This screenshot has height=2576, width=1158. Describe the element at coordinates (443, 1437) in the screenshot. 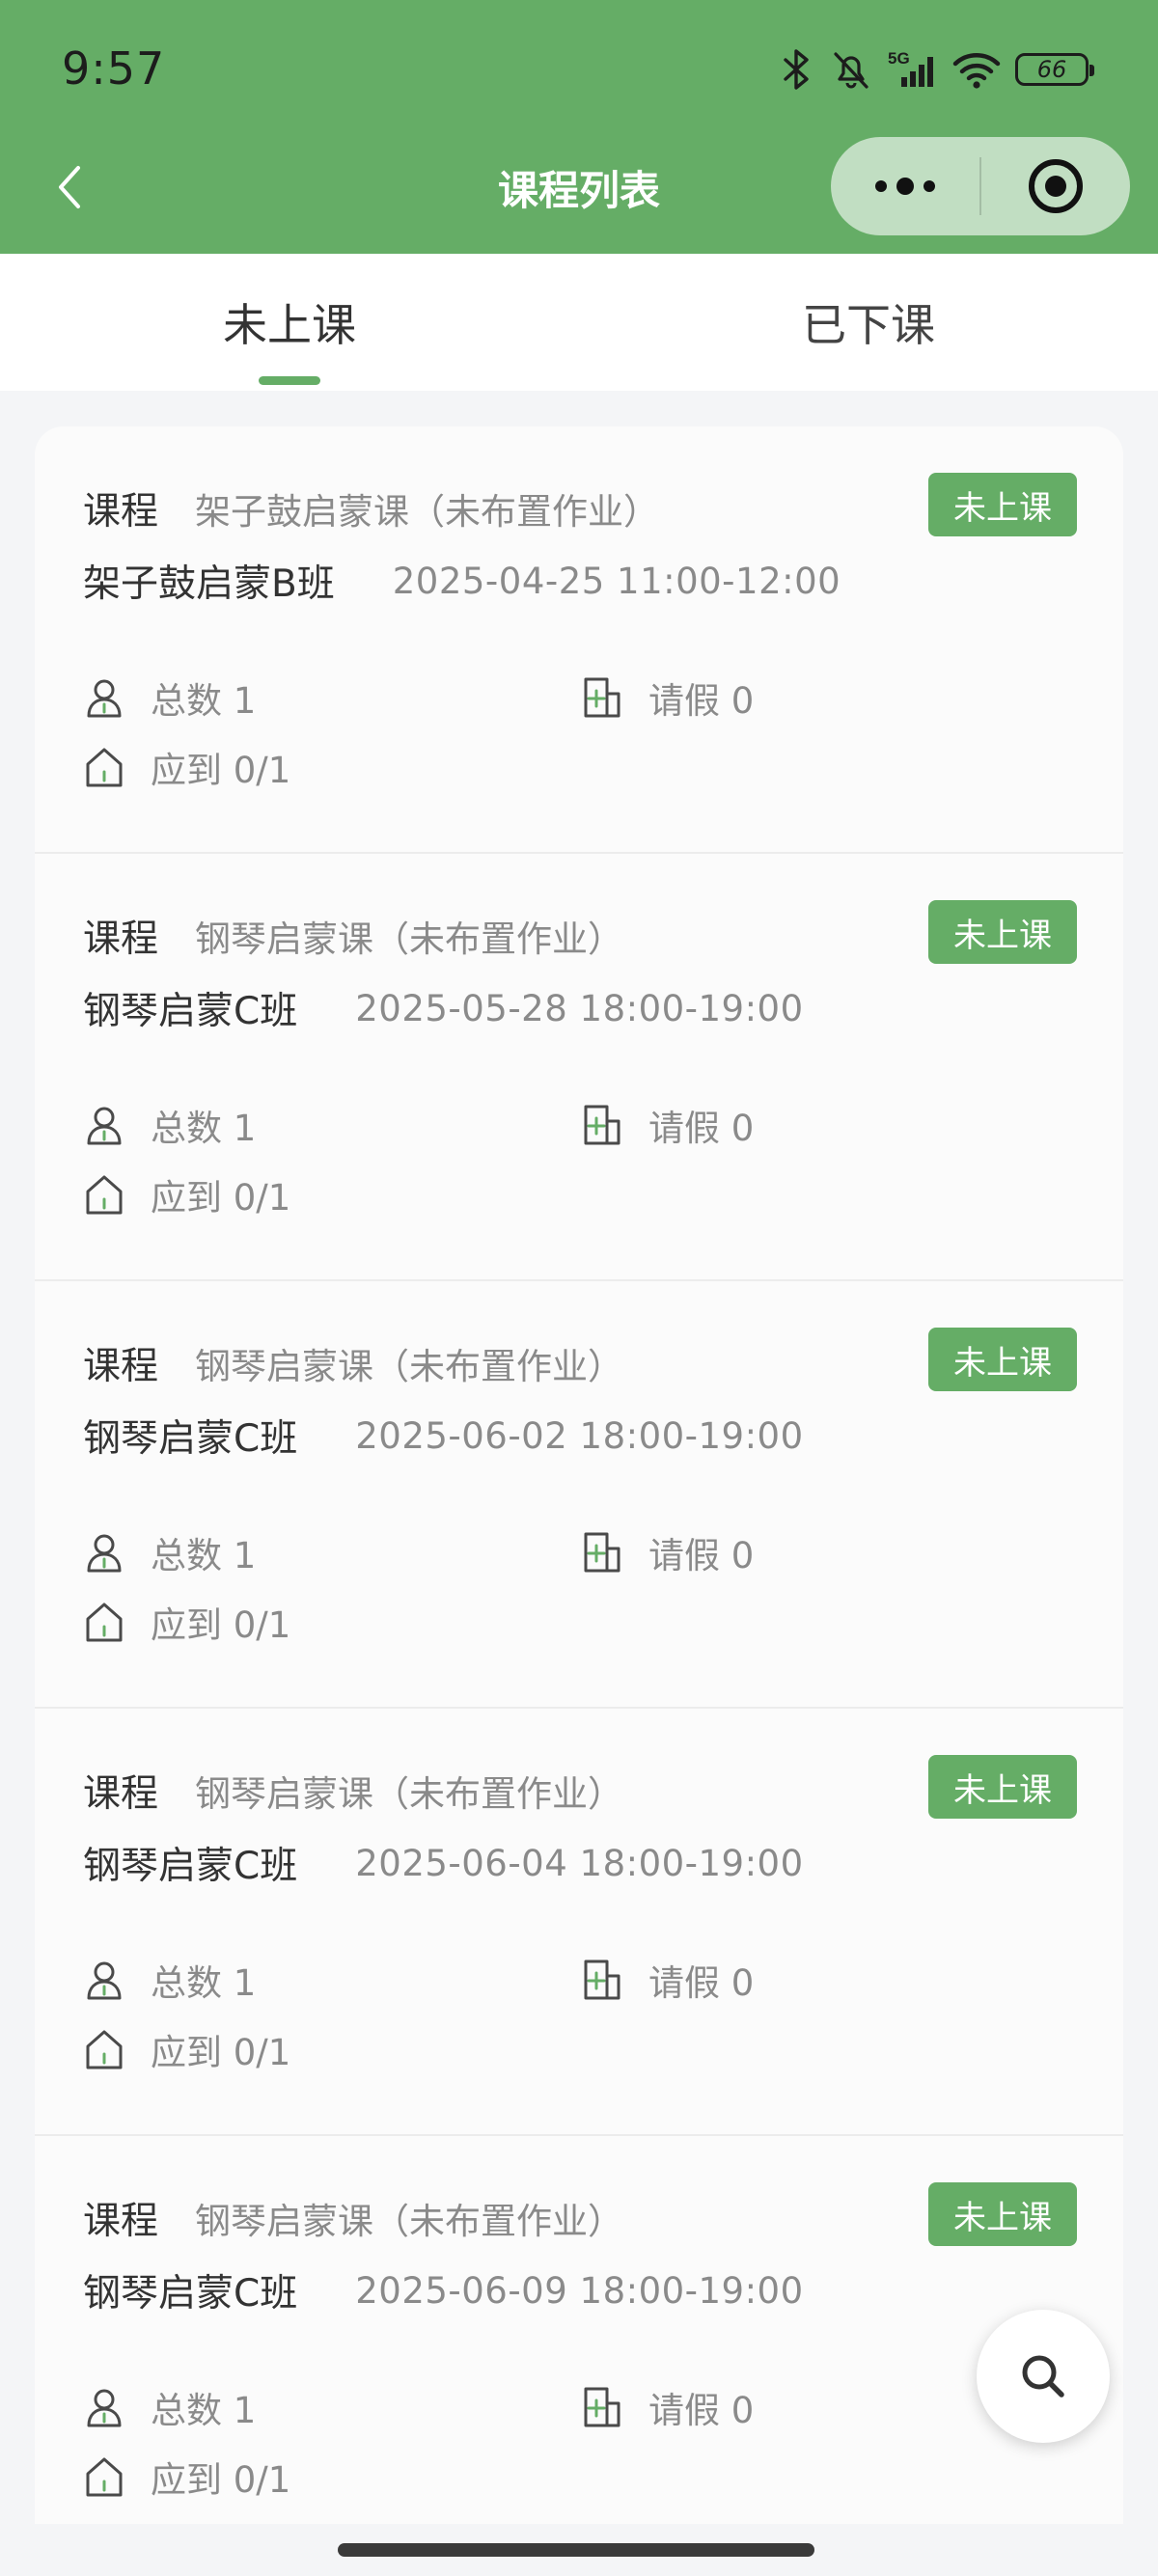

I see `class-row: 钢琴启蒙C班 2025-06-02 18:00-19:00` at that location.